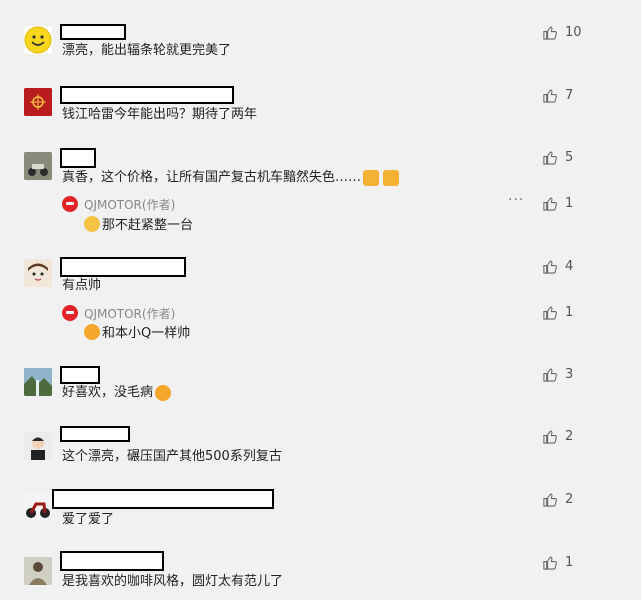 Image resolution: width=641 pixels, height=600 pixels. I want to click on reply-text: 那不赶紧整一台, so click(138, 223).